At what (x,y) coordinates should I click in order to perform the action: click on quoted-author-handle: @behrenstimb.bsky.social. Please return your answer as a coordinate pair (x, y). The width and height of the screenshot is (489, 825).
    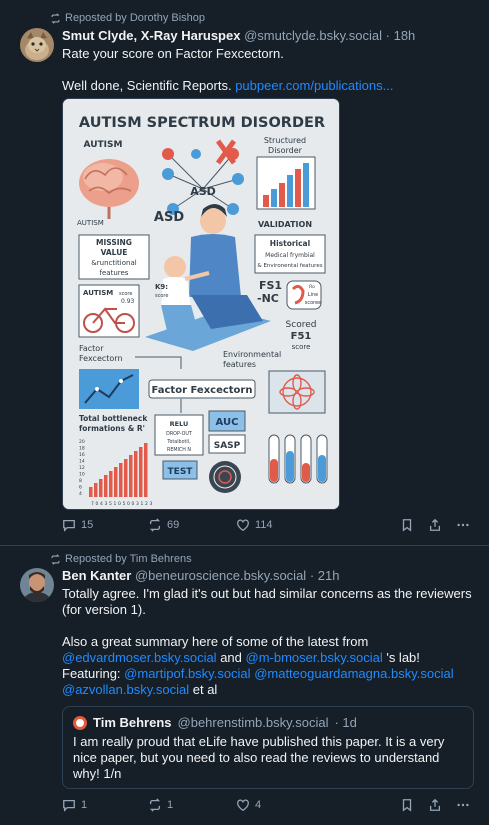
    Looking at the image, I should click on (253, 722).